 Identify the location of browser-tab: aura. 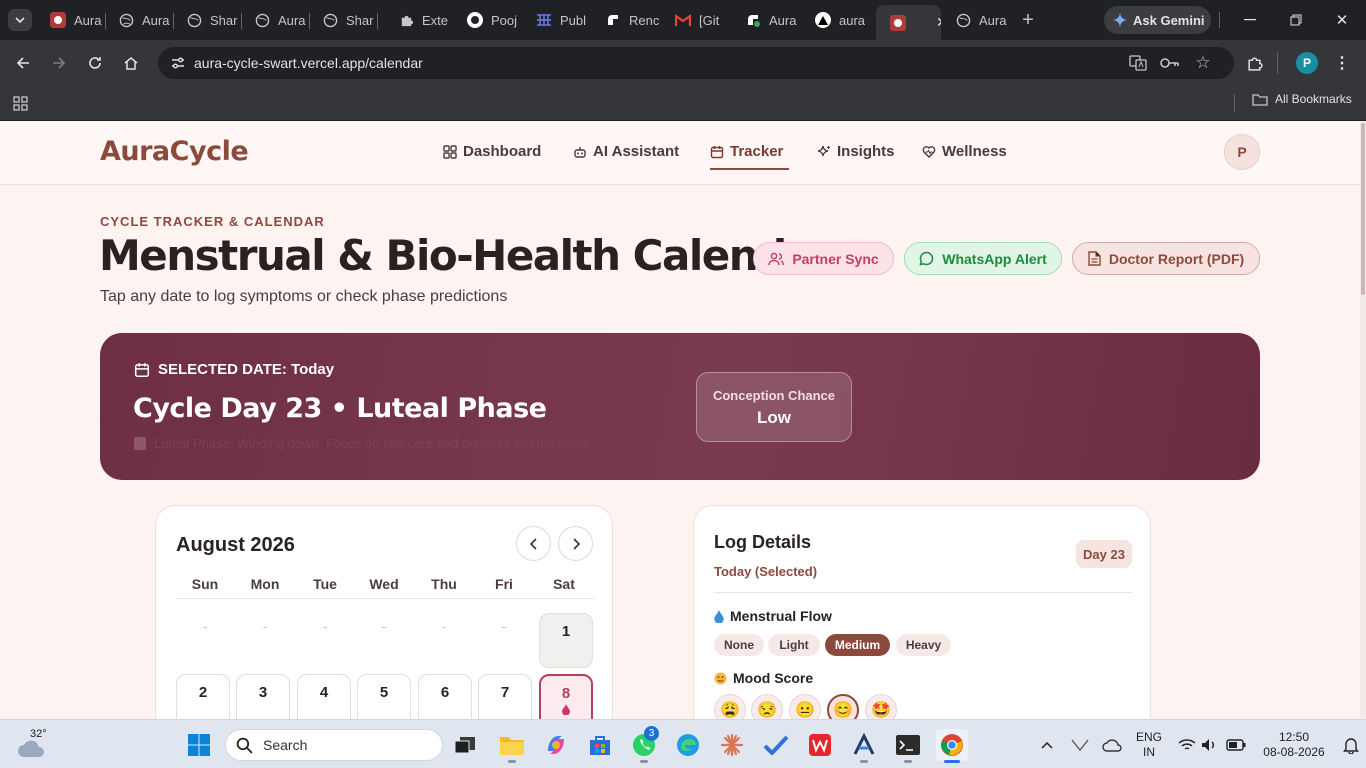
(835, 20).